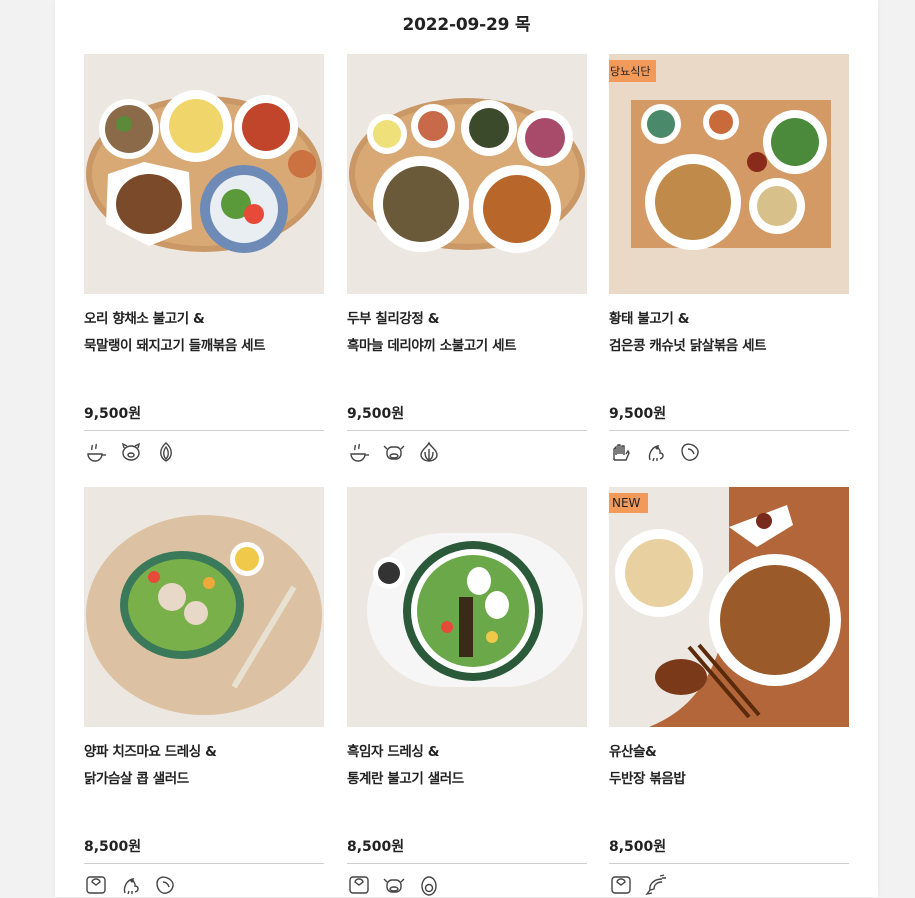 The height and width of the screenshot is (898, 915). What do you see at coordinates (656, 885) in the screenshot?
I see `shrimp-icon` at bounding box center [656, 885].